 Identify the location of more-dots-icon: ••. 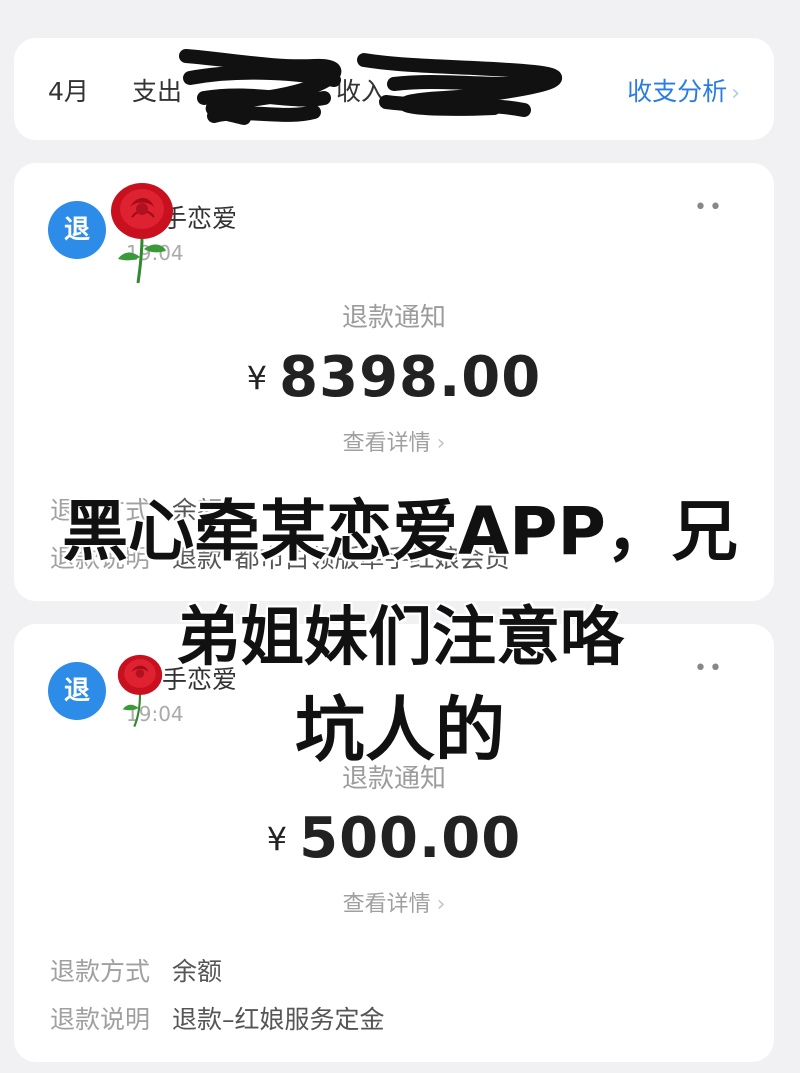
(709, 207).